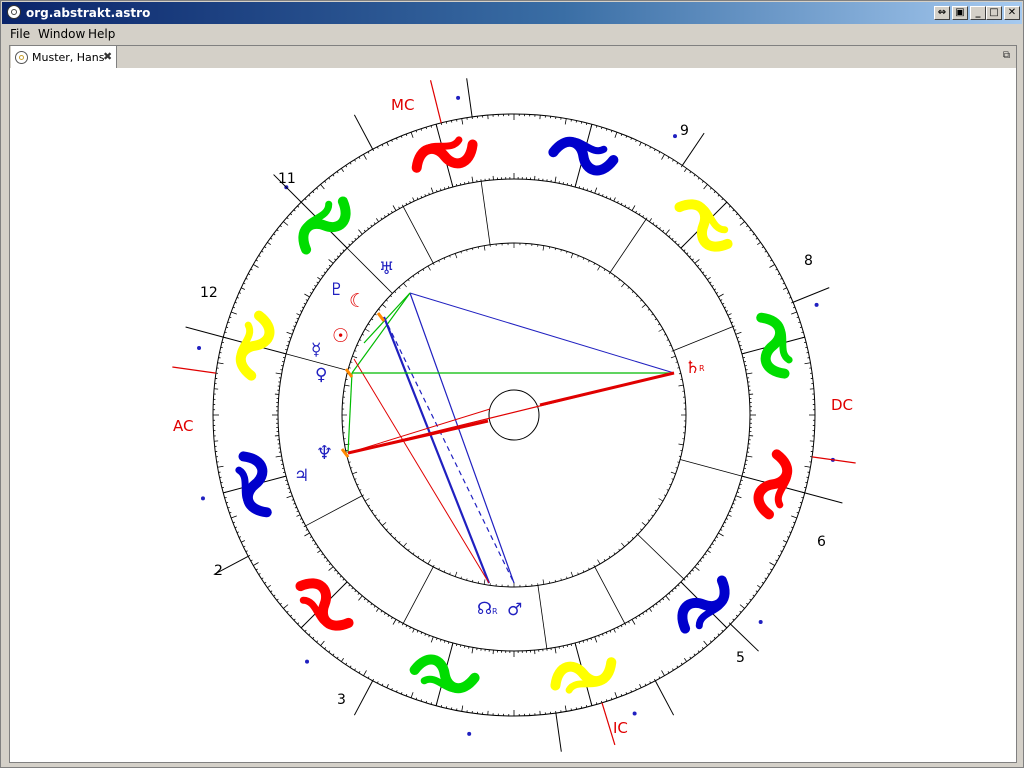  I want to click on restore-icon: ⧉, so click(1006, 55).